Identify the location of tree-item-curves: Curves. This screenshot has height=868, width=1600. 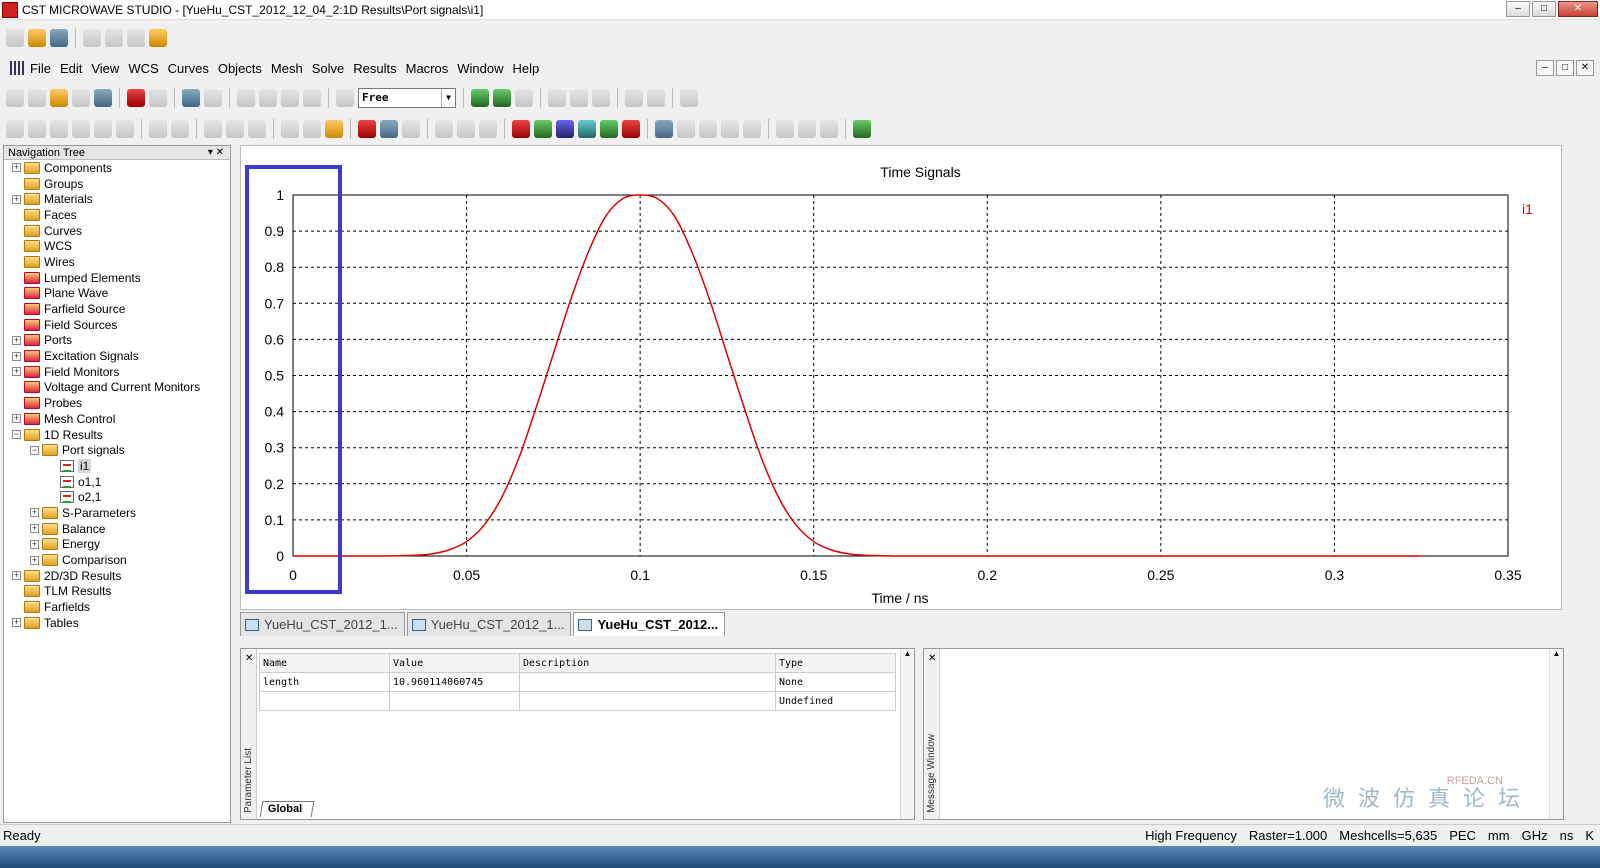
(117, 231).